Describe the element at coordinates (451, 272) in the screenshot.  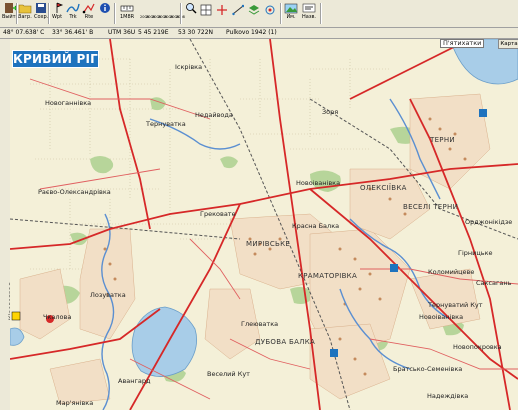
I see `place-label: Коломийцеве` at that location.